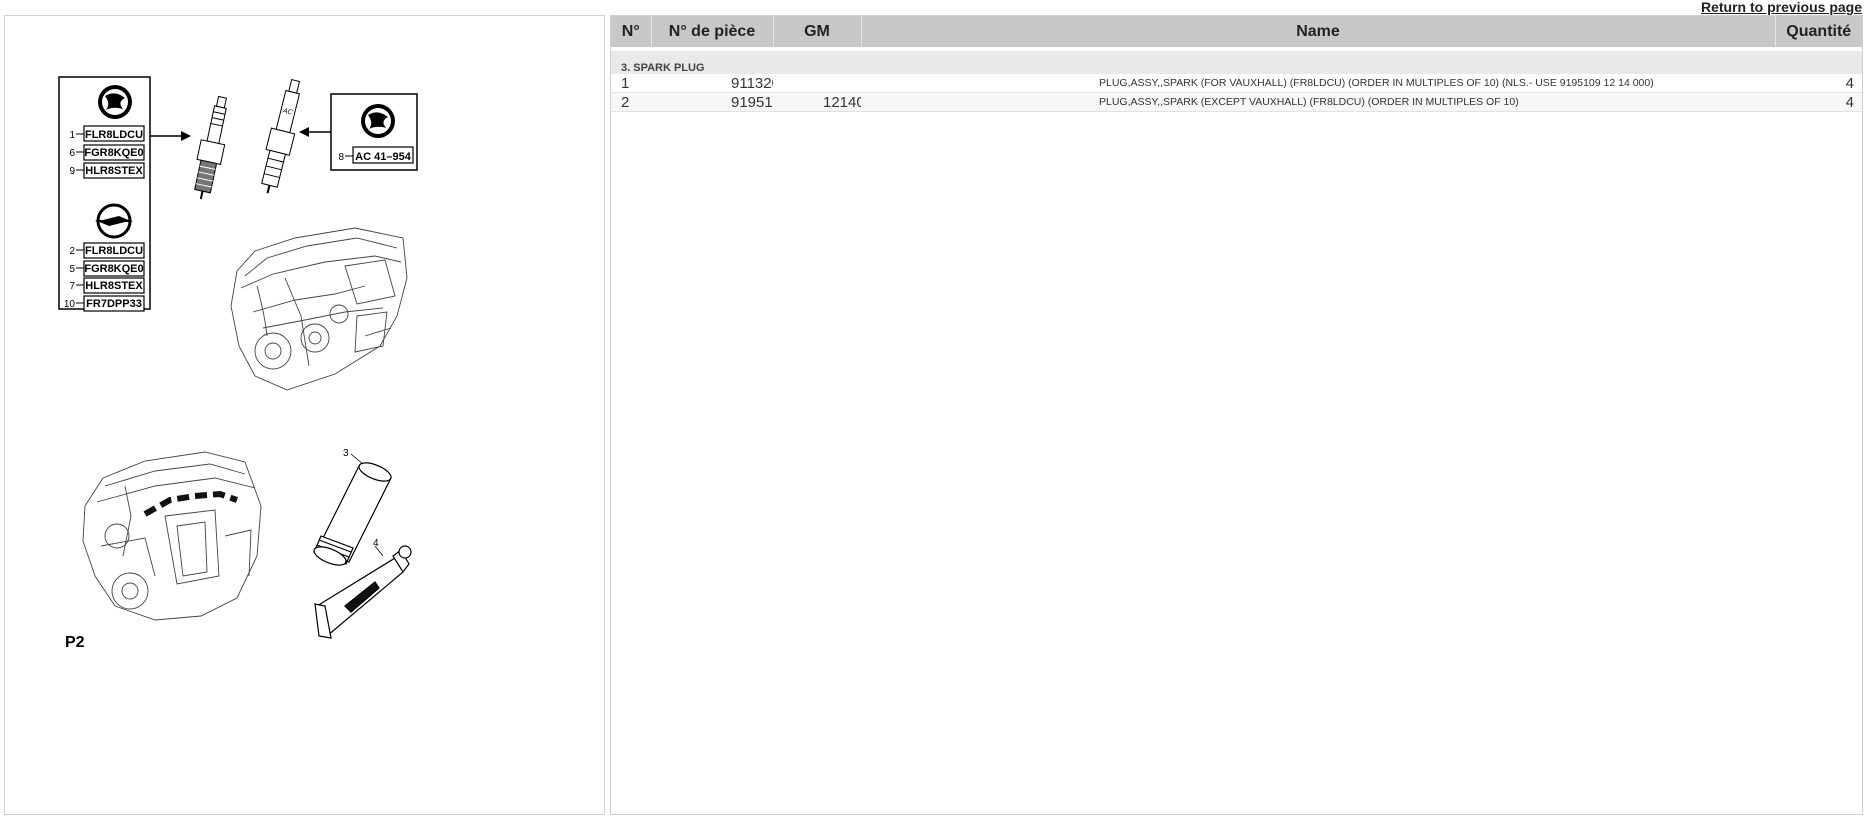 This screenshot has height=819, width=1866. I want to click on ac-code-box: 8 AC 41–954, so click(358, 132).